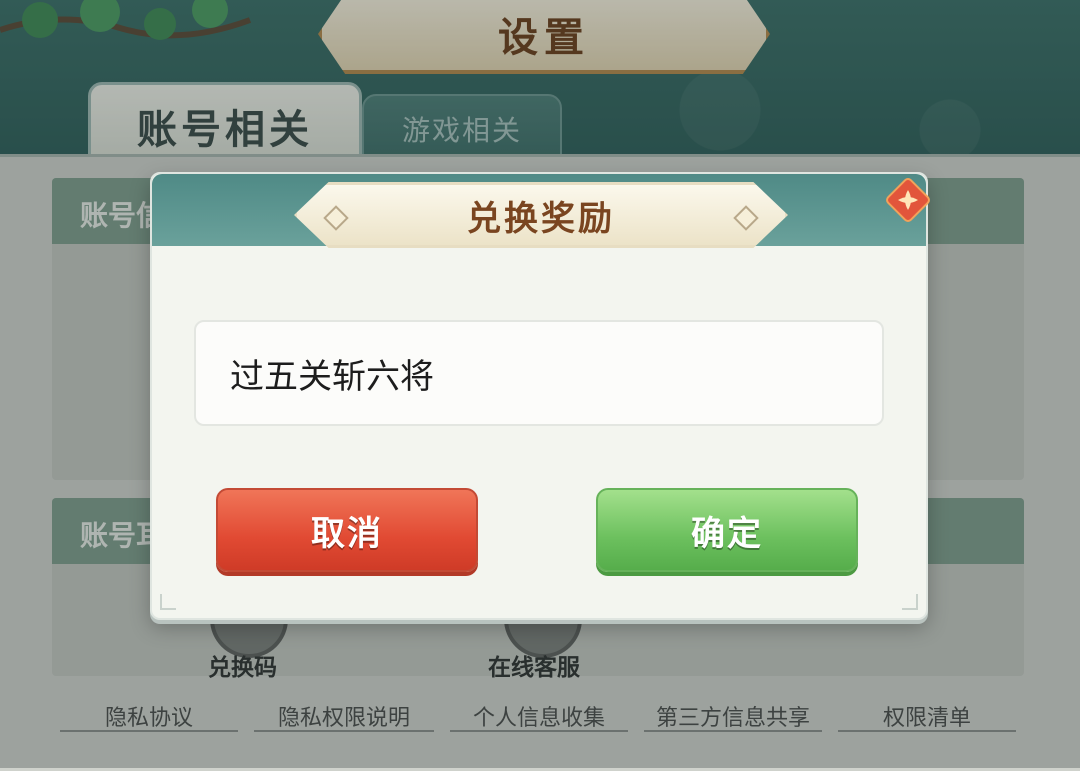  What do you see at coordinates (555, 373) in the screenshot?
I see `redeem-code-input` at bounding box center [555, 373].